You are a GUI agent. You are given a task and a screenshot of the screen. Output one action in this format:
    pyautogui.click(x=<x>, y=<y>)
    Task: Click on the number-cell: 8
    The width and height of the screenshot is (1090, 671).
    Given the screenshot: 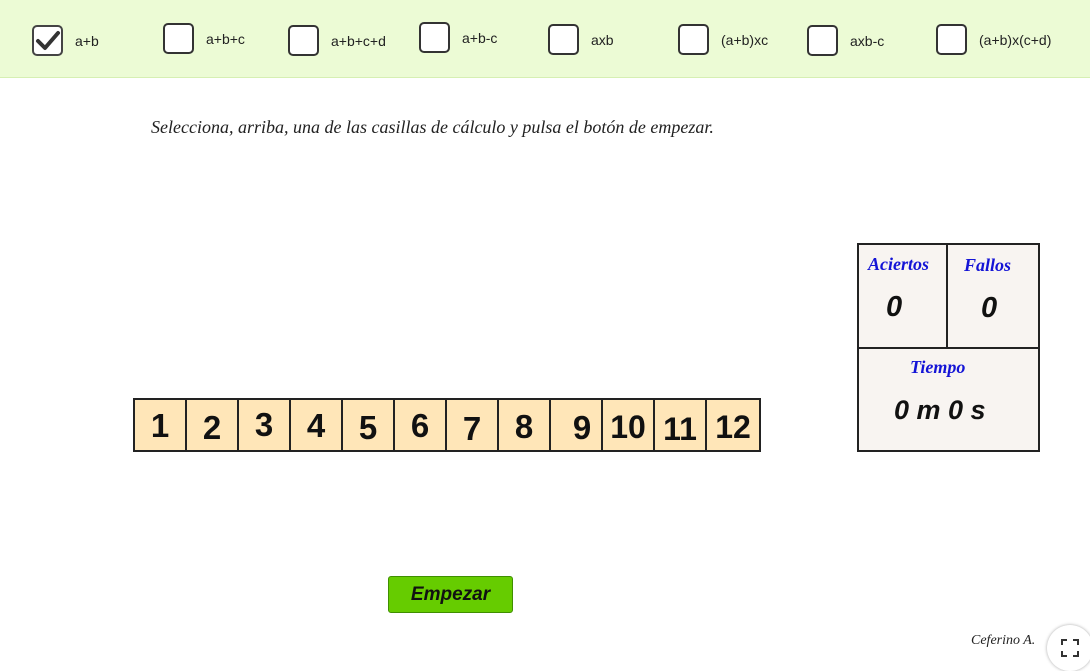 What is the action you would take?
    pyautogui.click(x=525, y=425)
    